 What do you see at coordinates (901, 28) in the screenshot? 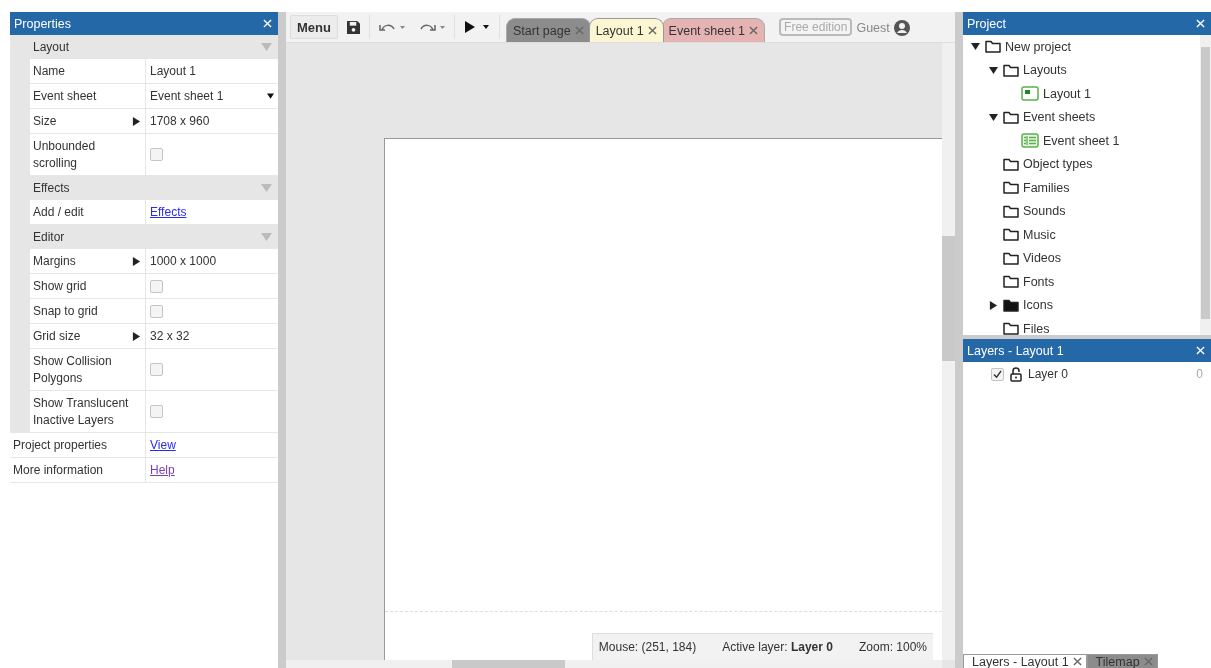
I see `user-icon` at bounding box center [901, 28].